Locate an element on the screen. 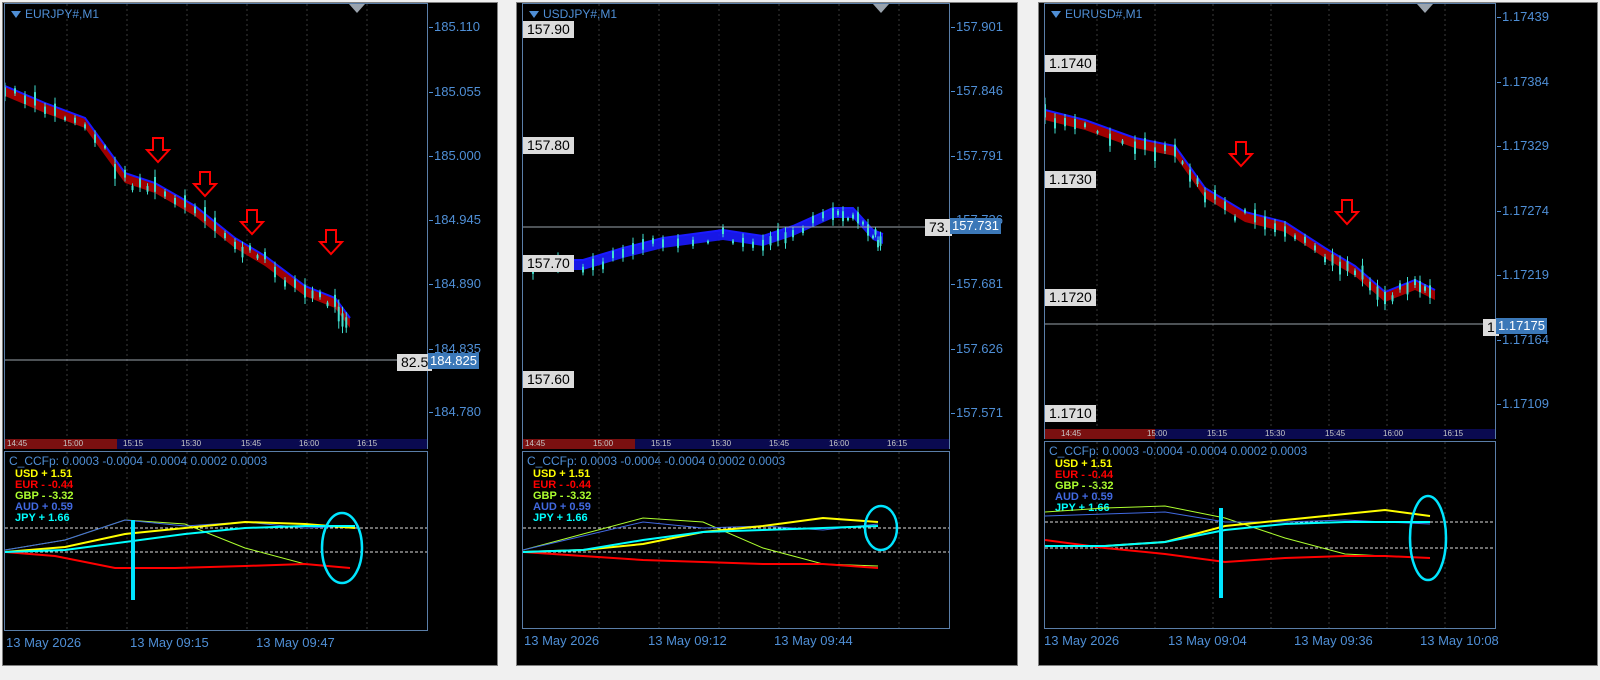 The image size is (1600, 680). current-price-label: 157.731 is located at coordinates (975, 226).